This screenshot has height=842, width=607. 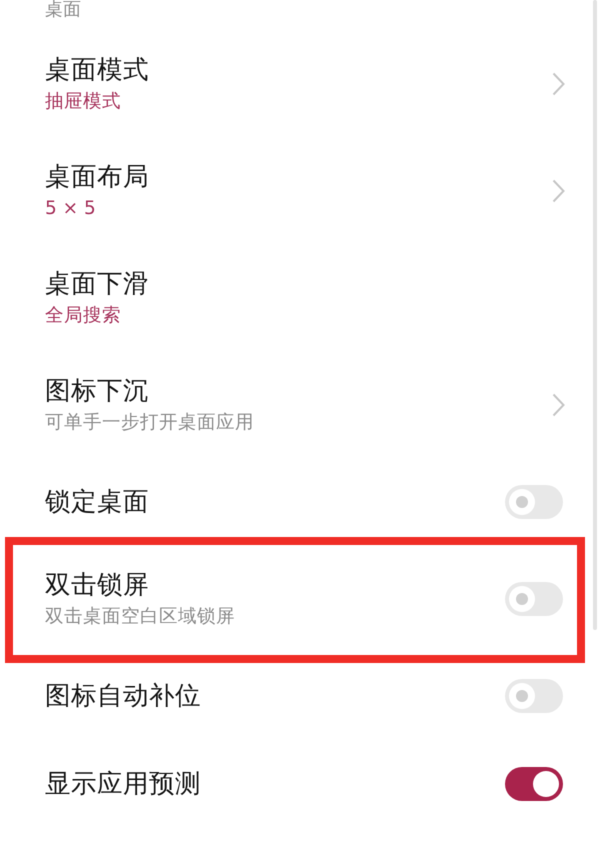 I want to click on setting-value: 抽屉模式, so click(x=83, y=102).